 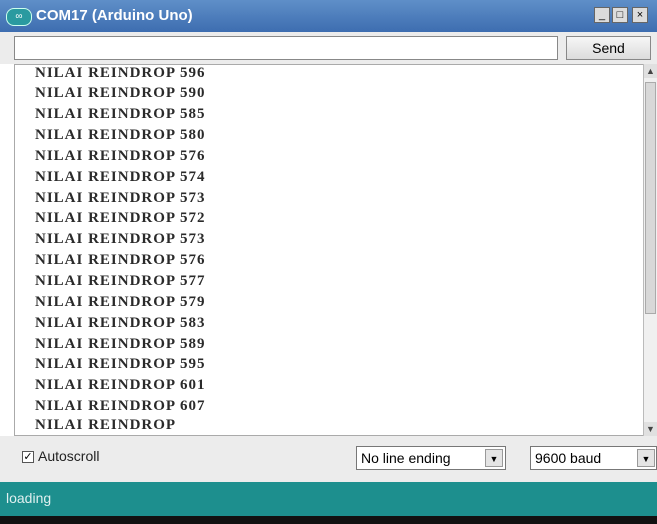 I want to click on output-line: NILAI REINDROP, so click(x=106, y=425).